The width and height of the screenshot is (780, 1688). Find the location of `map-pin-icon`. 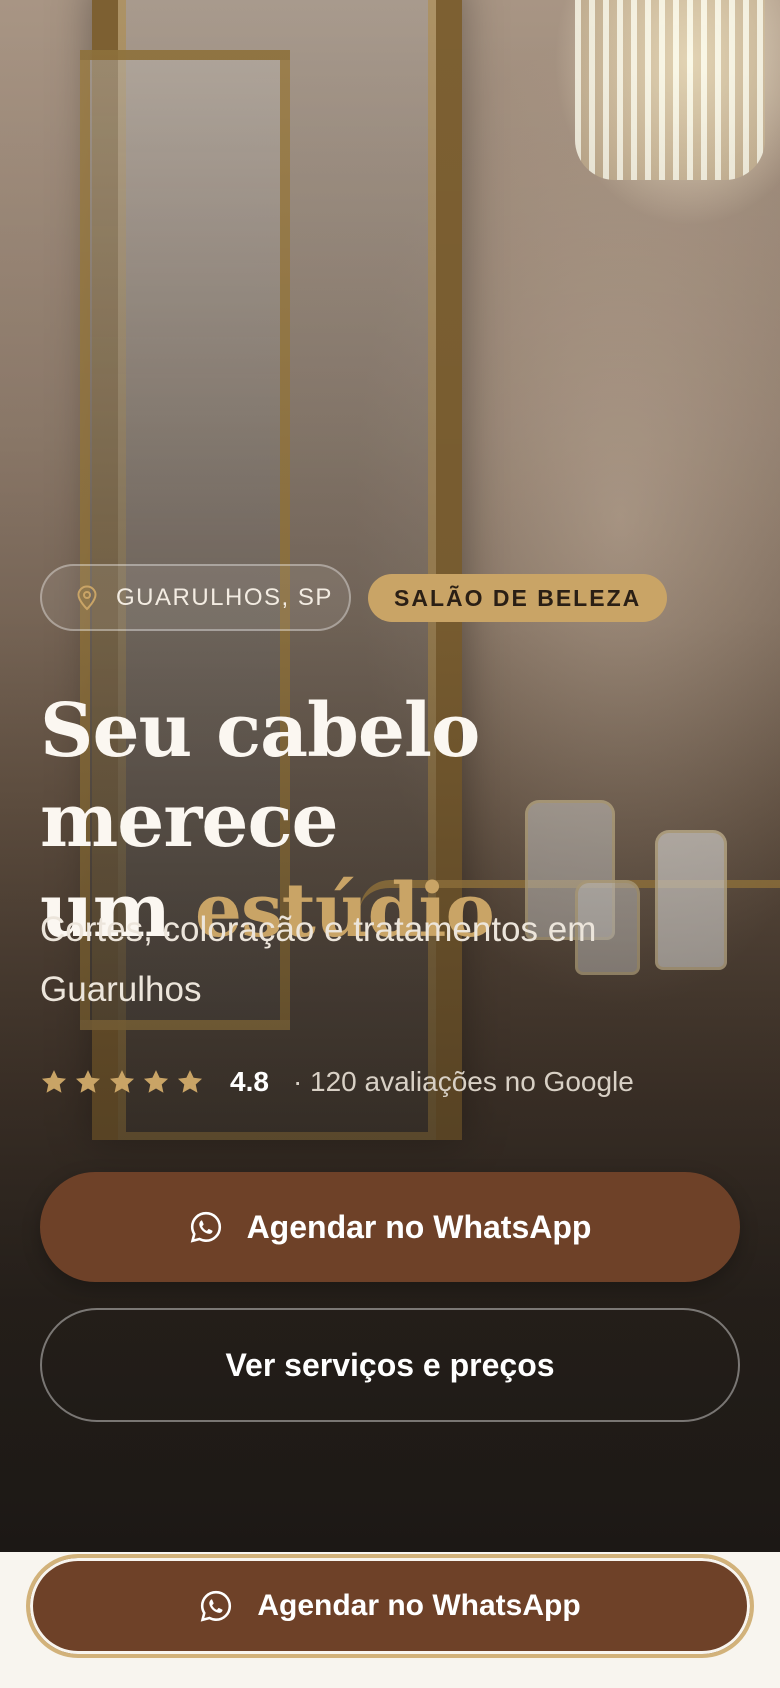

map-pin-icon is located at coordinates (87, 597).